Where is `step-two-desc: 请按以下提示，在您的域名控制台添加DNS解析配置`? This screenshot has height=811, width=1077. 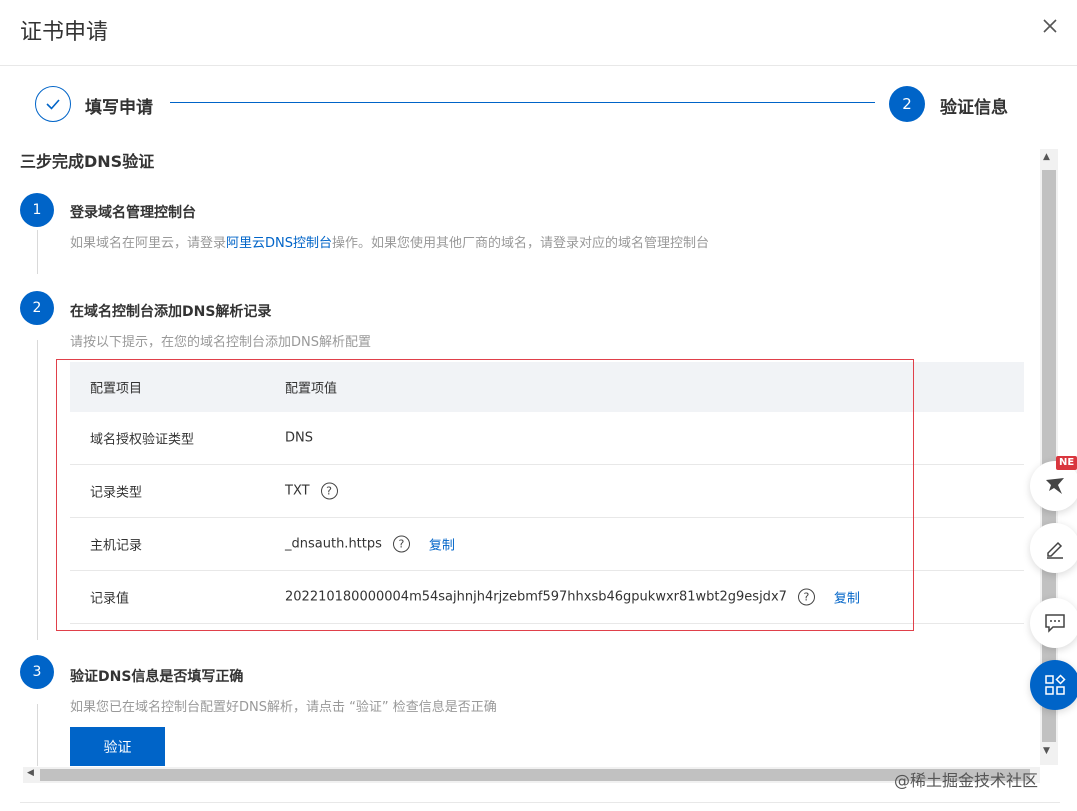 step-two-desc: 请按以下提示，在您的域名控制台添加DNS解析配置 is located at coordinates (220, 342).